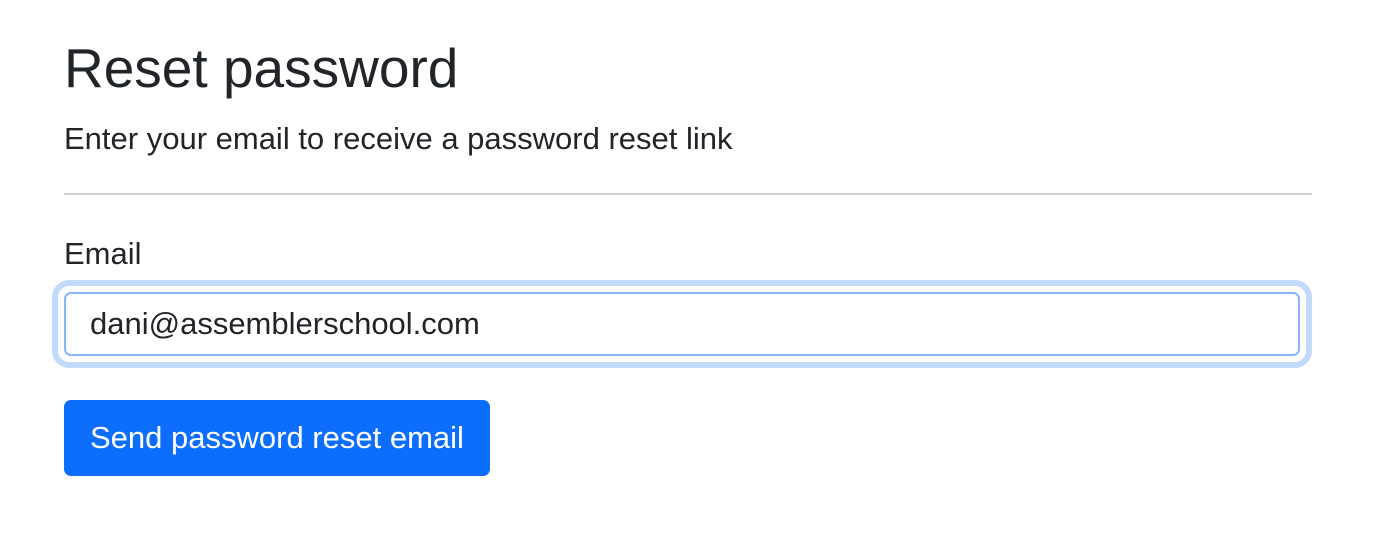 This screenshot has height=540, width=1380. Describe the element at coordinates (277, 438) in the screenshot. I see `send-password-reset-button: Send password reset email` at that location.